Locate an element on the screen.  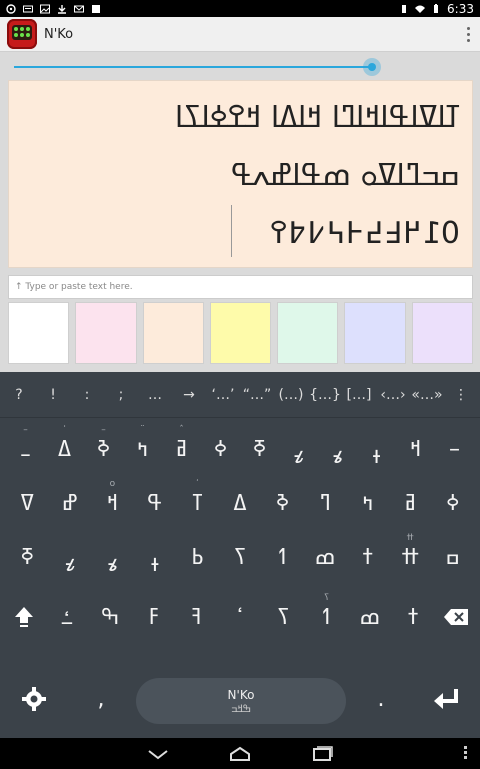
slider-thumb is located at coordinates (372, 67).